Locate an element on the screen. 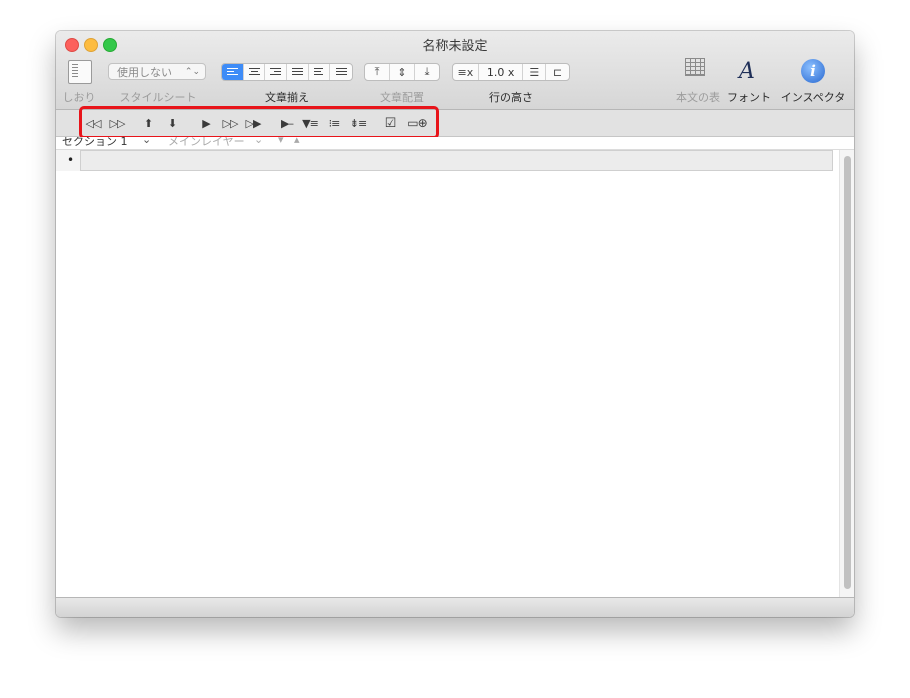 Image resolution: width=910 pixels, height=698 pixels. align-justify-button is located at coordinates (298, 72).